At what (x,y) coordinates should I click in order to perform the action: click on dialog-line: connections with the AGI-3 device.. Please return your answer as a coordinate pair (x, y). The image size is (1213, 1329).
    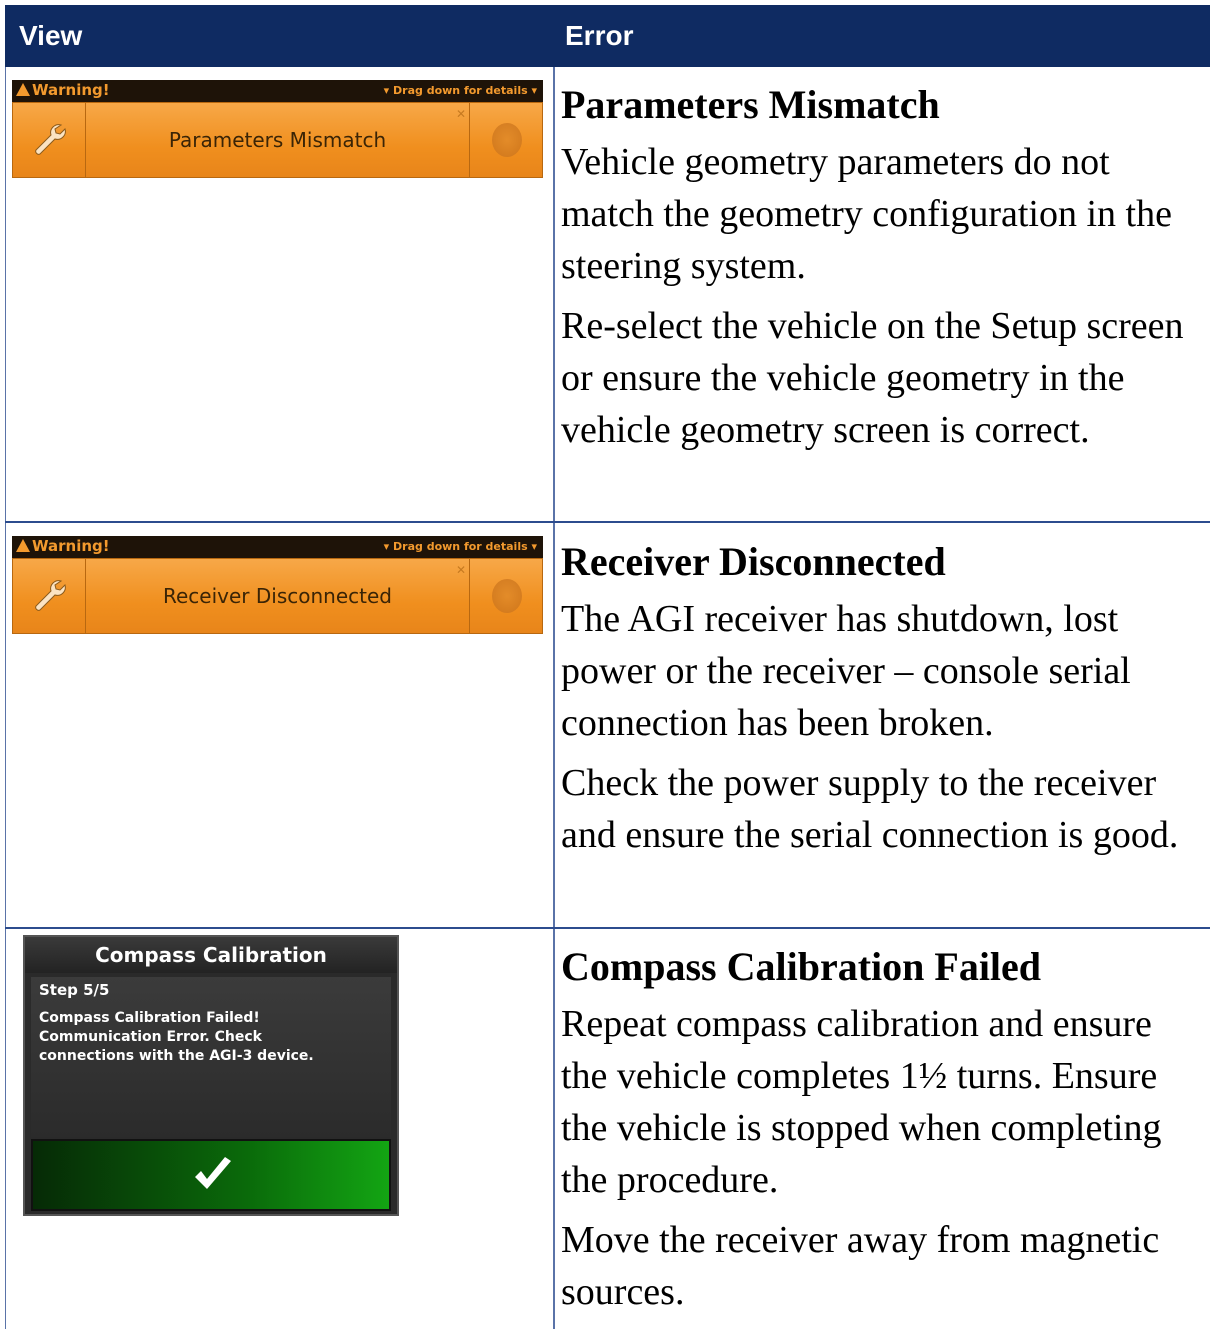
    Looking at the image, I should click on (176, 1056).